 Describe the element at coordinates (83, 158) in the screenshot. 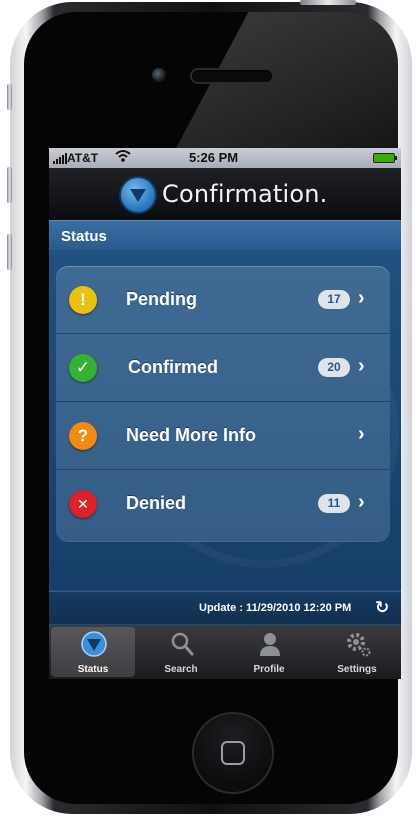

I see `carrier-name: AT&T` at that location.